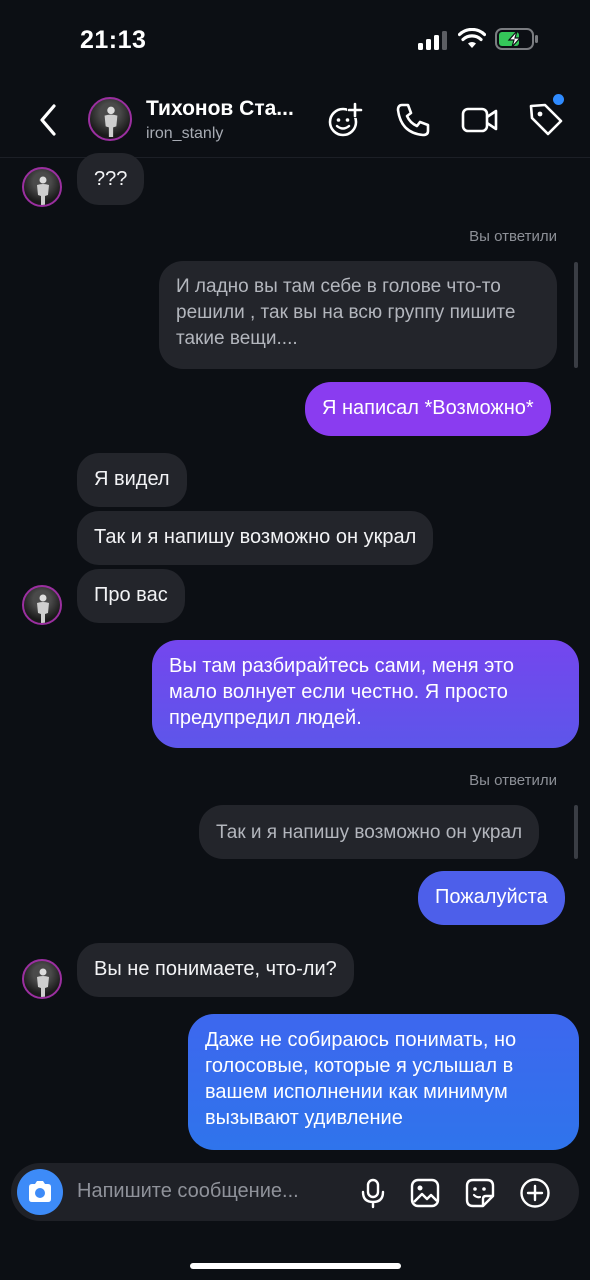  What do you see at coordinates (480, 120) in the screenshot?
I see `video-camera-icon` at bounding box center [480, 120].